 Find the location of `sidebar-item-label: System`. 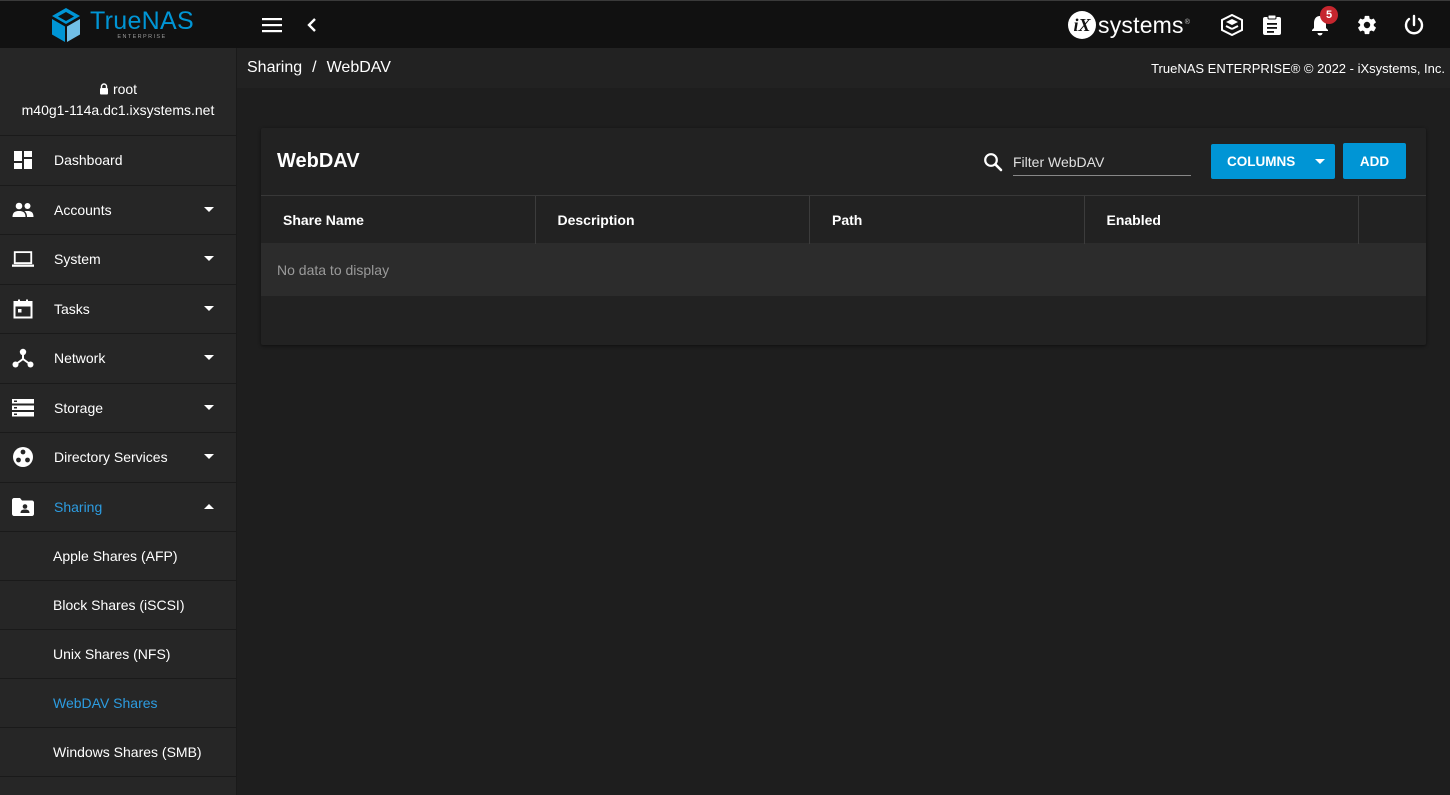

sidebar-item-label: System is located at coordinates (77, 259).